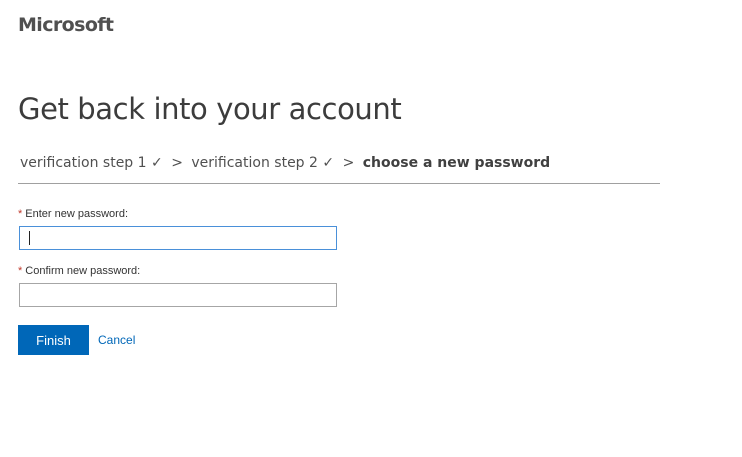 Image resolution: width=742 pixels, height=457 pixels. I want to click on new-password-input, so click(178, 238).